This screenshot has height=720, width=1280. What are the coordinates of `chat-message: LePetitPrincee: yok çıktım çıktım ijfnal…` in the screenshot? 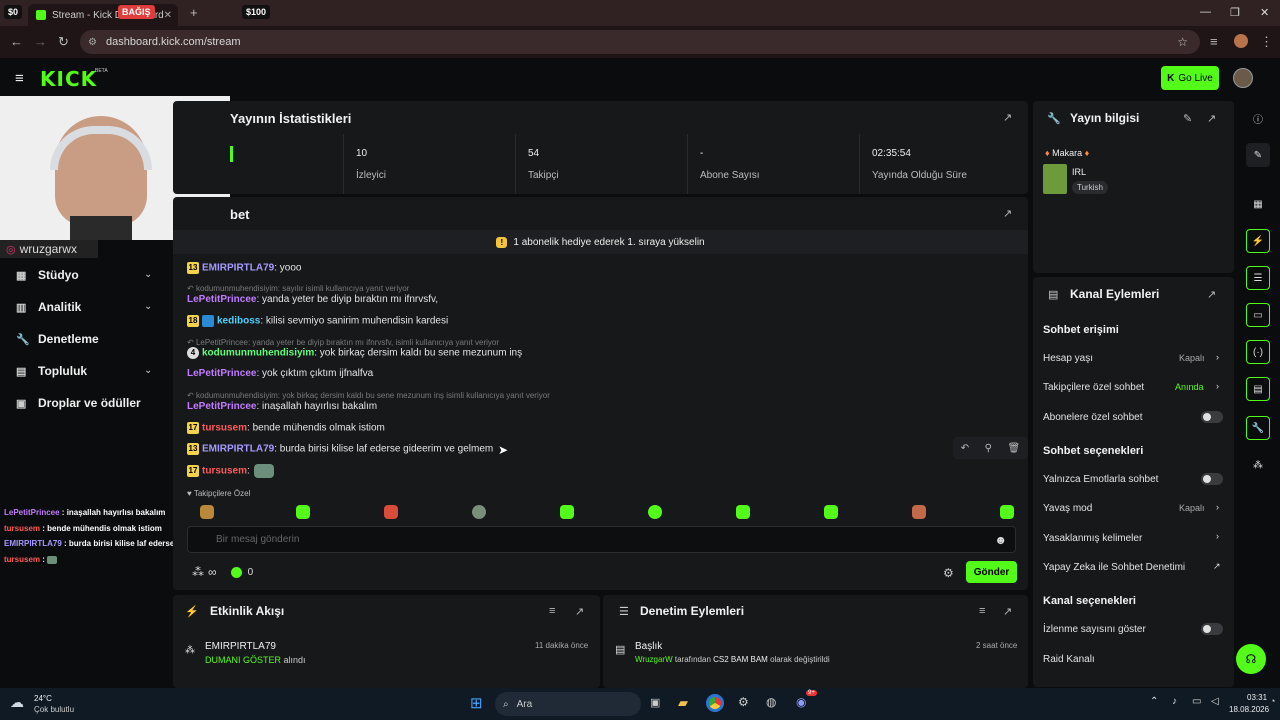 It's located at (280, 373).